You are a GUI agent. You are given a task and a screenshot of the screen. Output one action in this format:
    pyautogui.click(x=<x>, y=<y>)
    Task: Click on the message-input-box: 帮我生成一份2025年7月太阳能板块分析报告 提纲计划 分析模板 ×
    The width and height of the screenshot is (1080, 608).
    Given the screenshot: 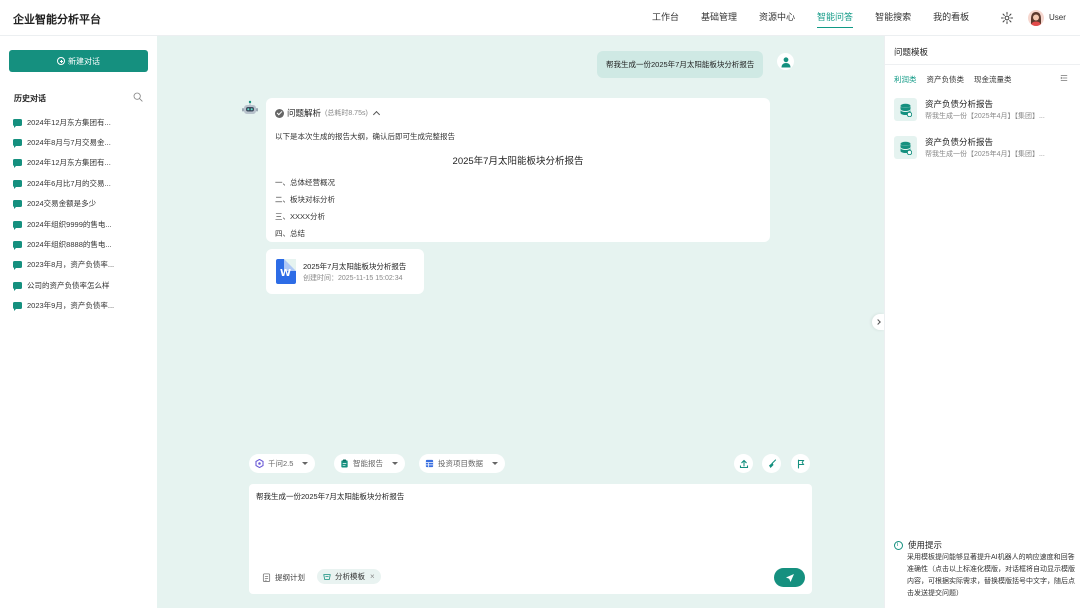 What is the action you would take?
    pyautogui.click(x=530, y=539)
    